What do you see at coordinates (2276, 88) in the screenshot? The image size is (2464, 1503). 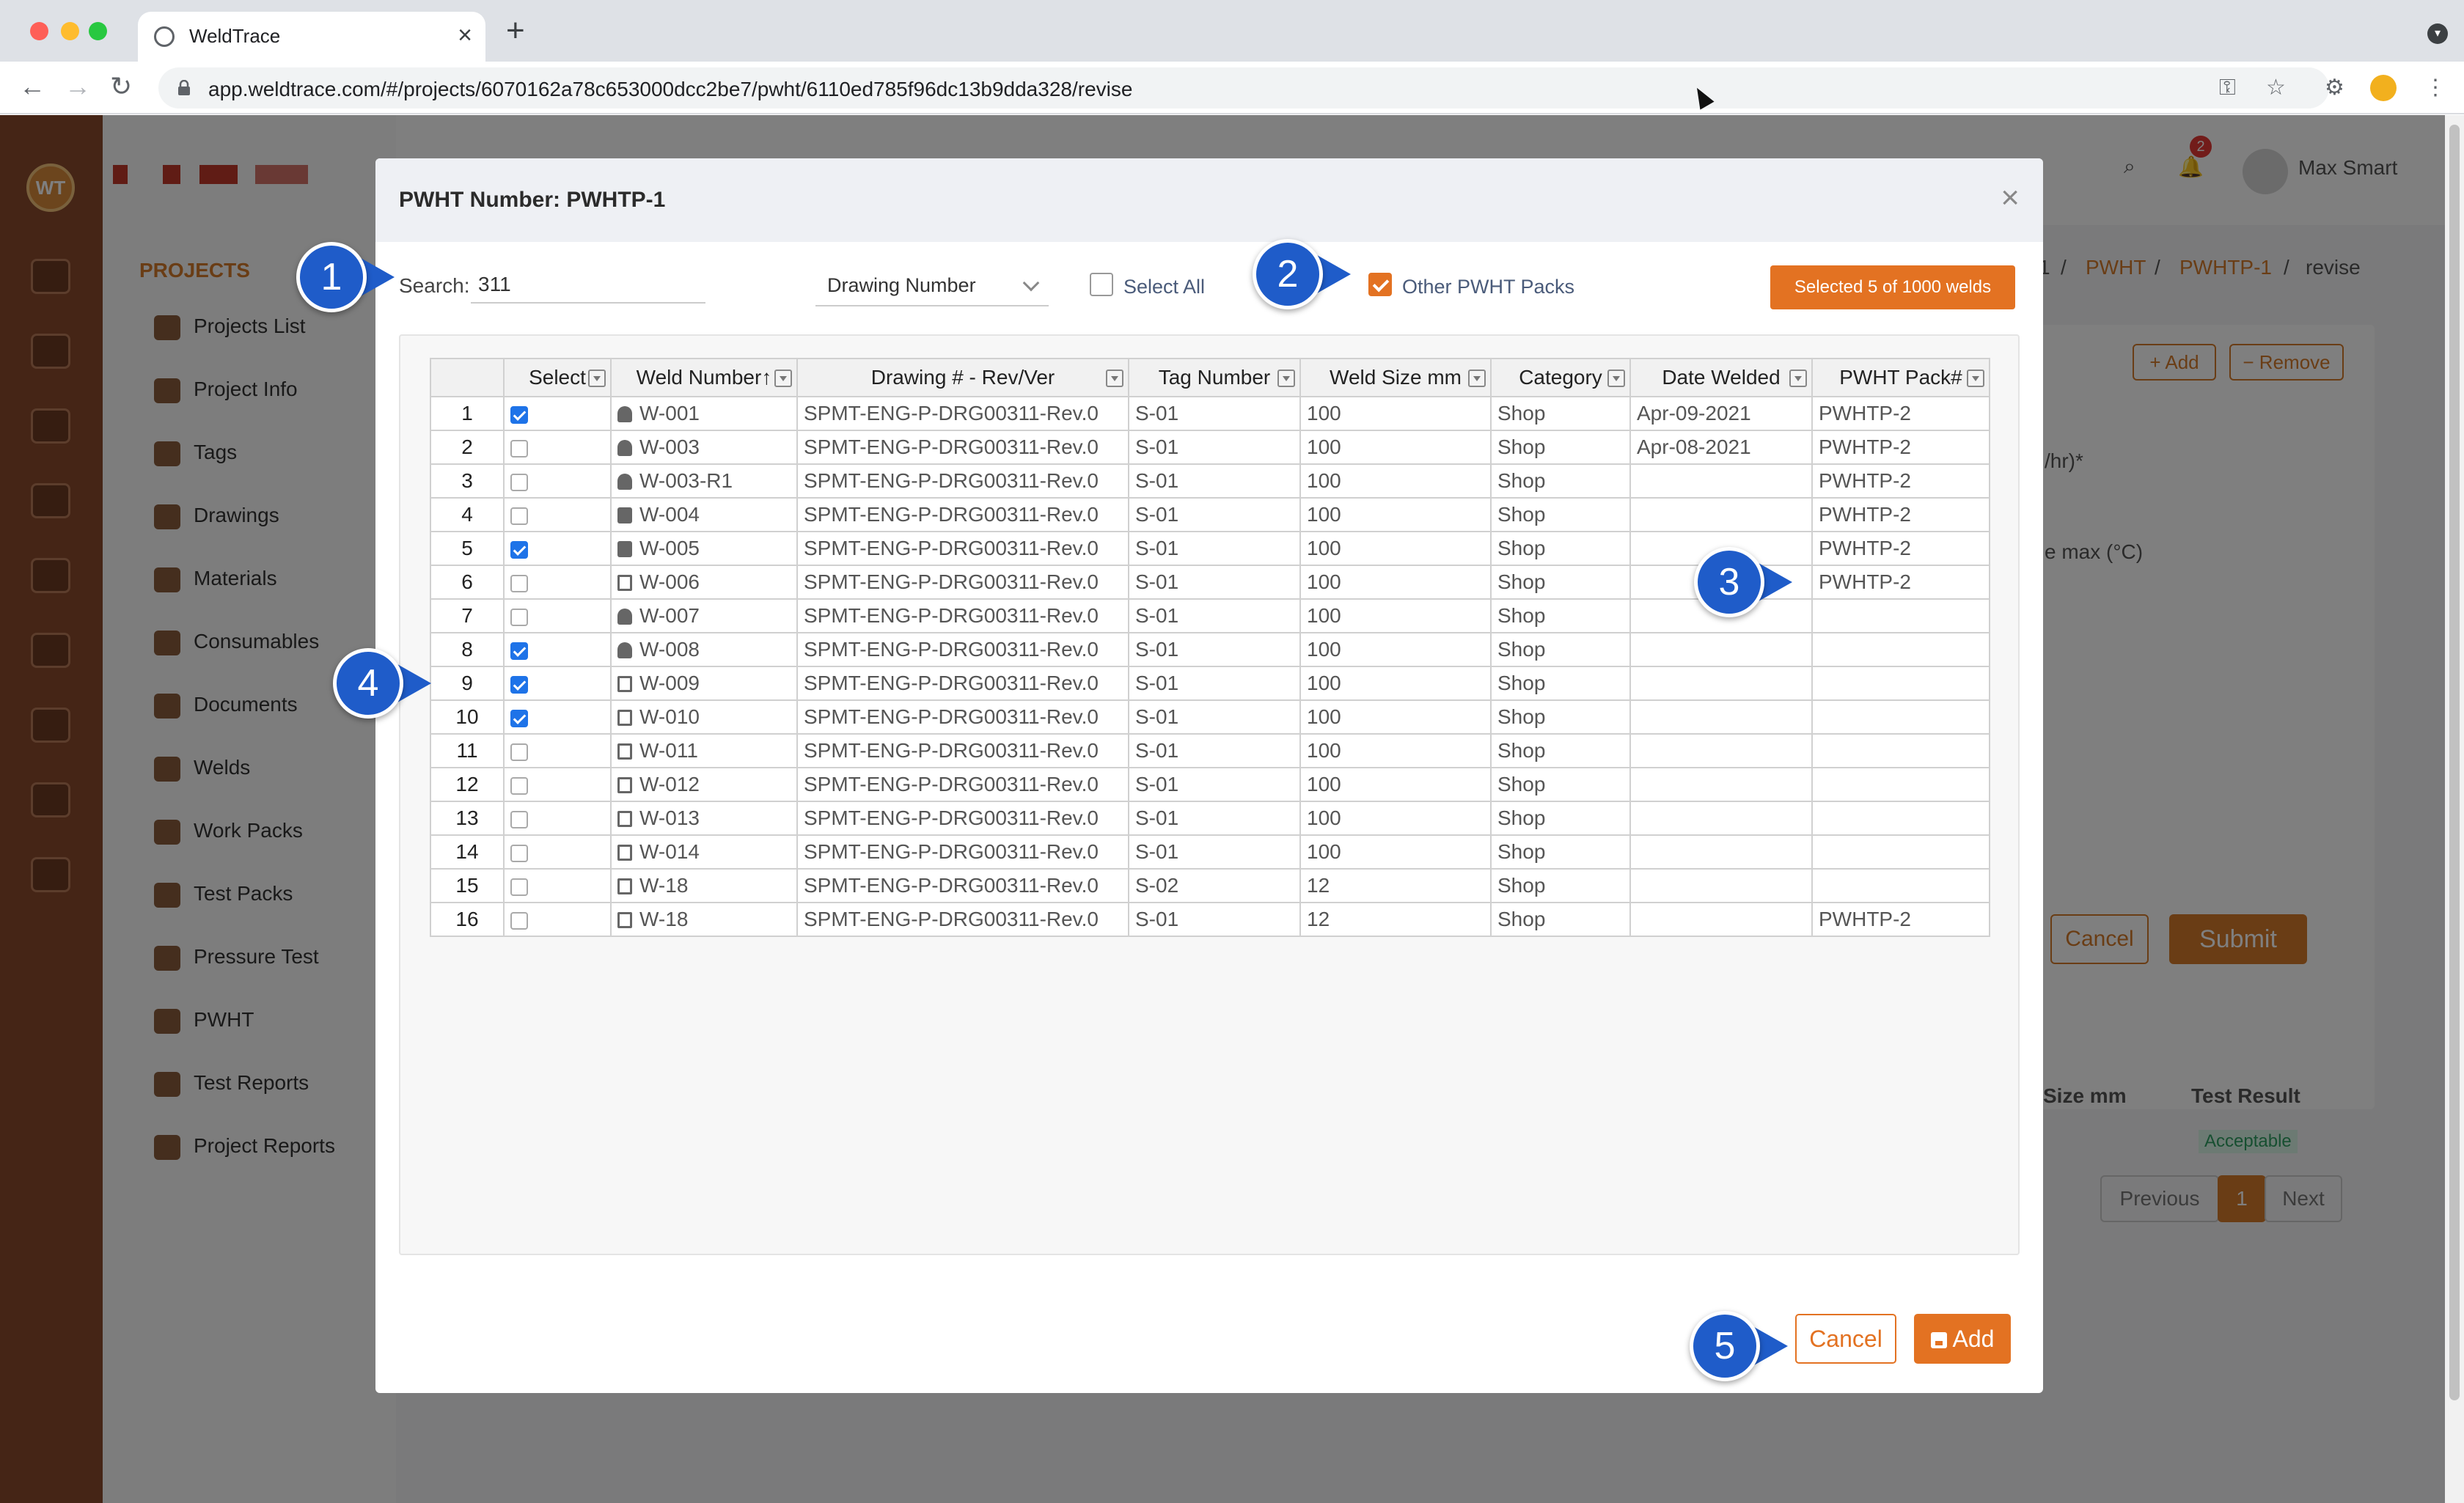 I see `star-icon: ☆` at bounding box center [2276, 88].